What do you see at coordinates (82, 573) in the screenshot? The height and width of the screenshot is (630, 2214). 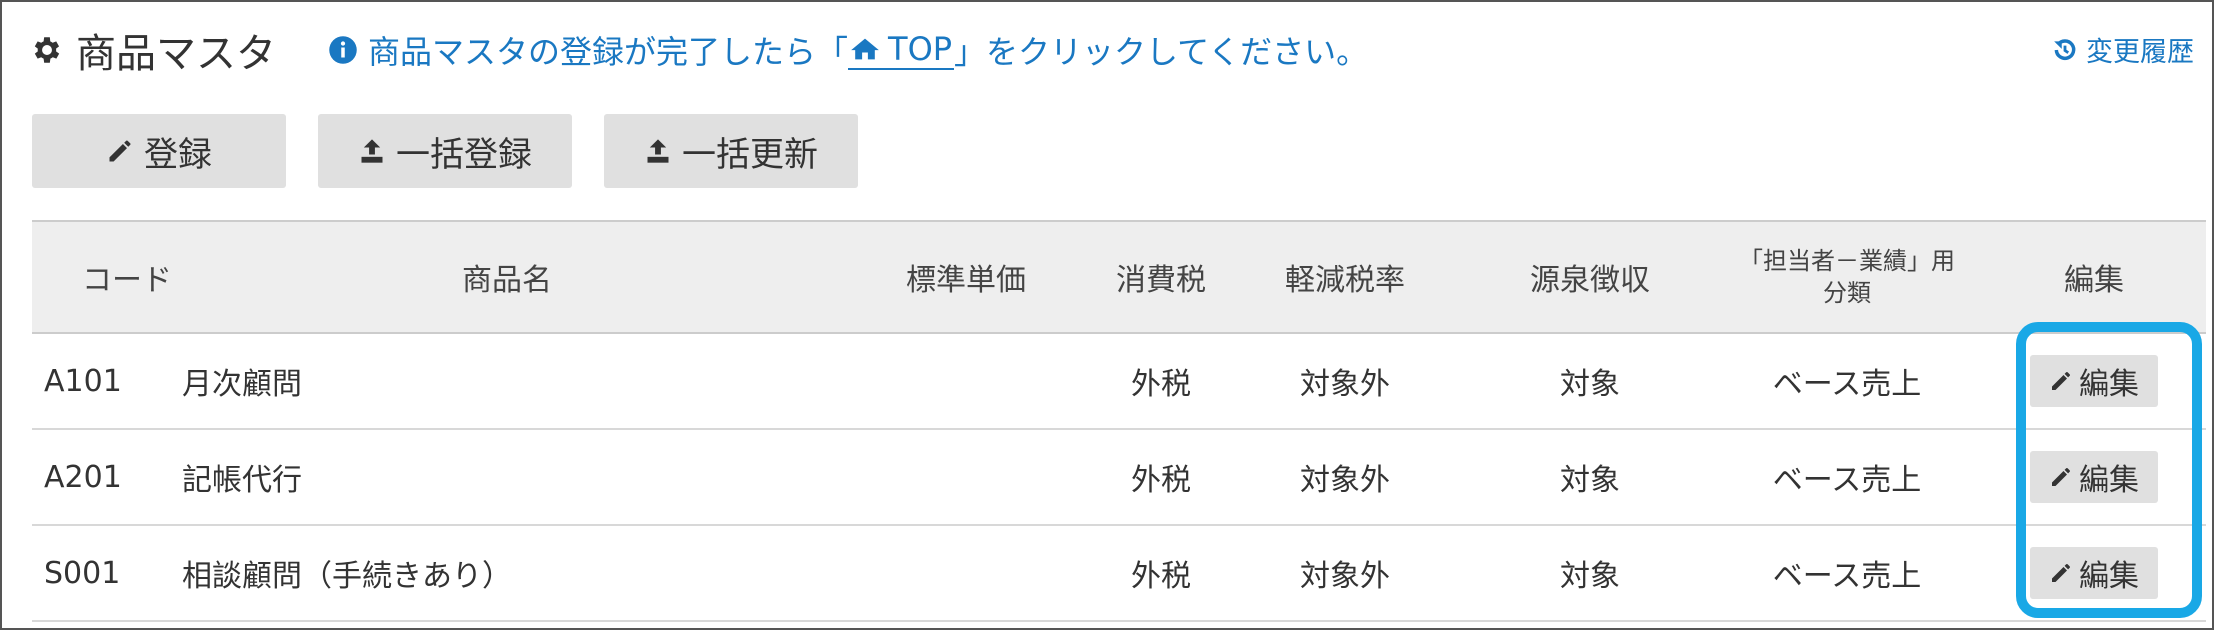 I see `cell-code: S001` at bounding box center [82, 573].